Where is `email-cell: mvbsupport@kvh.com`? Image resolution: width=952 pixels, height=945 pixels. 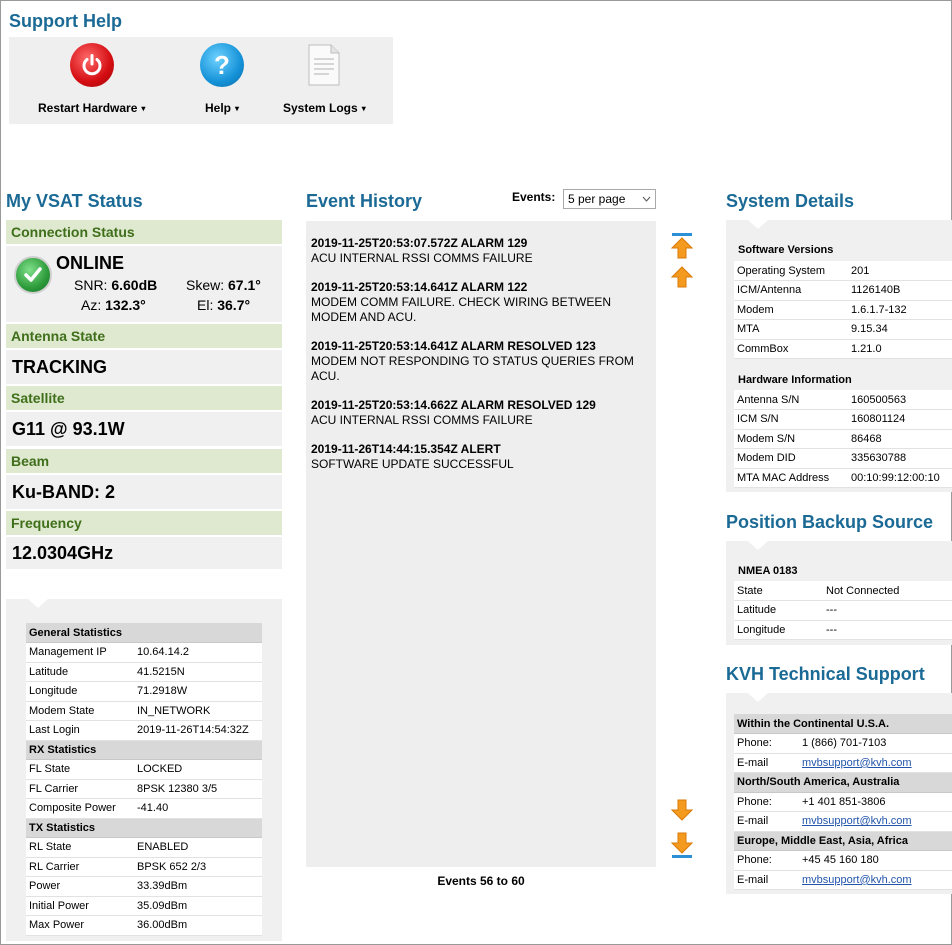
email-cell: mvbsupport@kvh.com is located at coordinates (875, 763).